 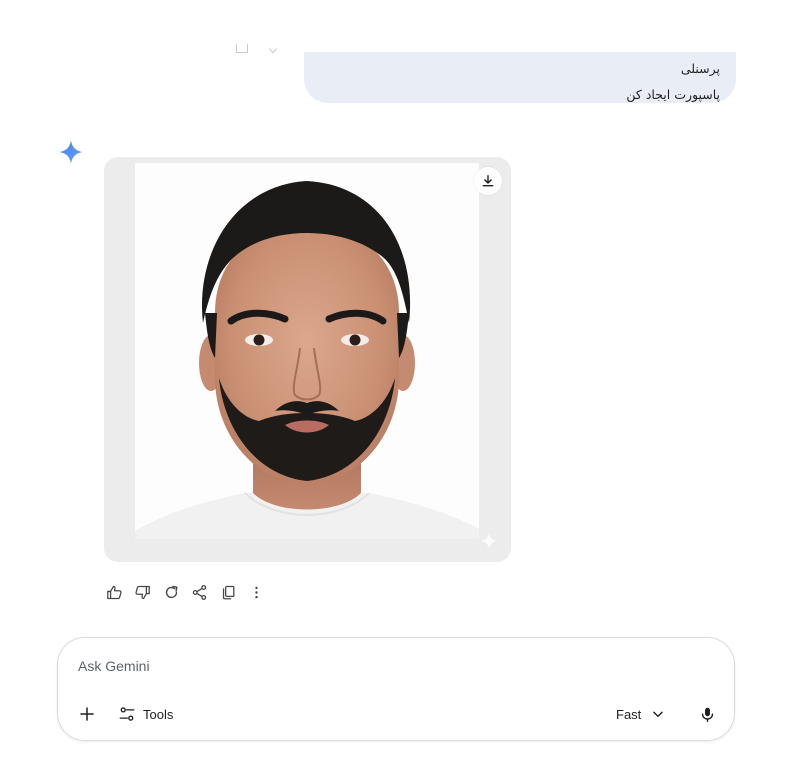 What do you see at coordinates (400, 26) in the screenshot?
I see `scroll-clip` at bounding box center [400, 26].